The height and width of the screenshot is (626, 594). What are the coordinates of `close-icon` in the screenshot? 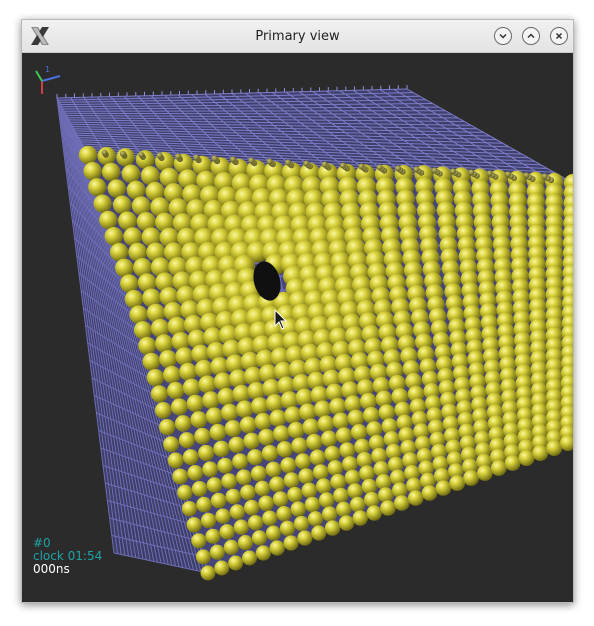 It's located at (559, 36).